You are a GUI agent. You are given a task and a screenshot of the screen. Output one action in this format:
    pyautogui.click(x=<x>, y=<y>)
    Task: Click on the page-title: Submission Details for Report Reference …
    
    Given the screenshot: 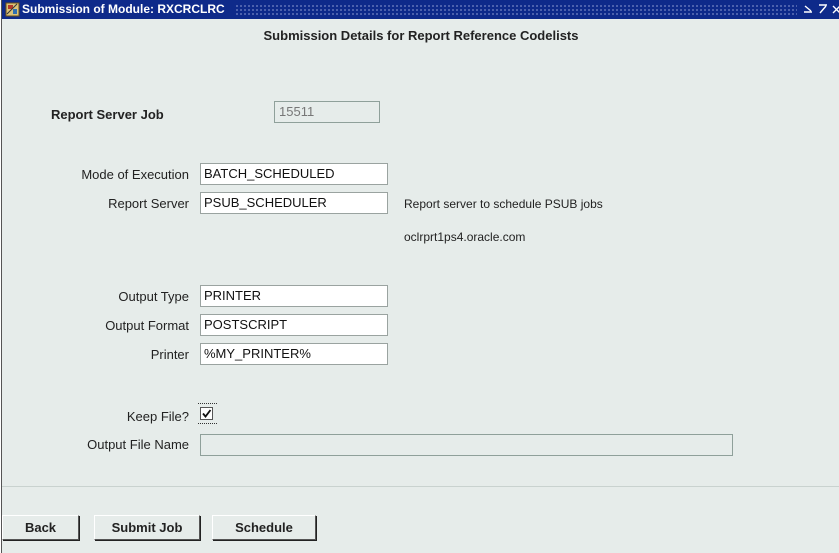 What is the action you would take?
    pyautogui.click(x=421, y=35)
    